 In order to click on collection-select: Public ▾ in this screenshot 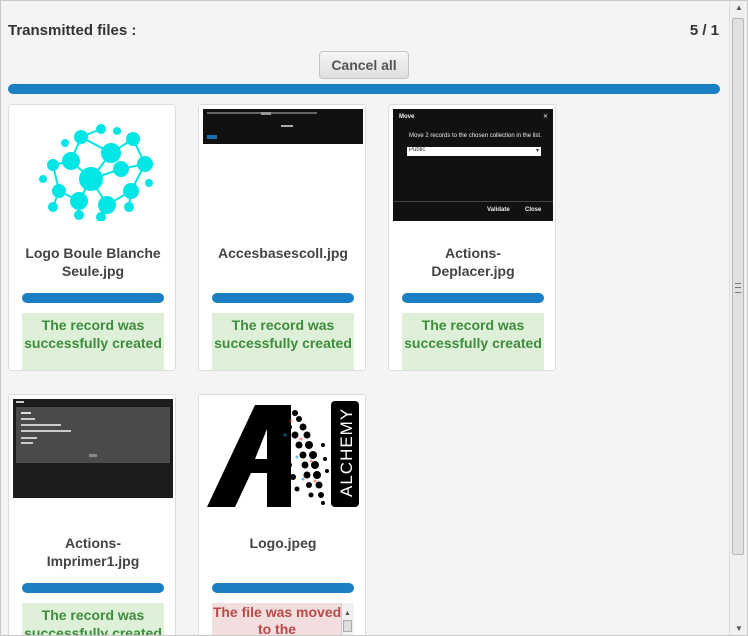, I will do `click(474, 151)`.